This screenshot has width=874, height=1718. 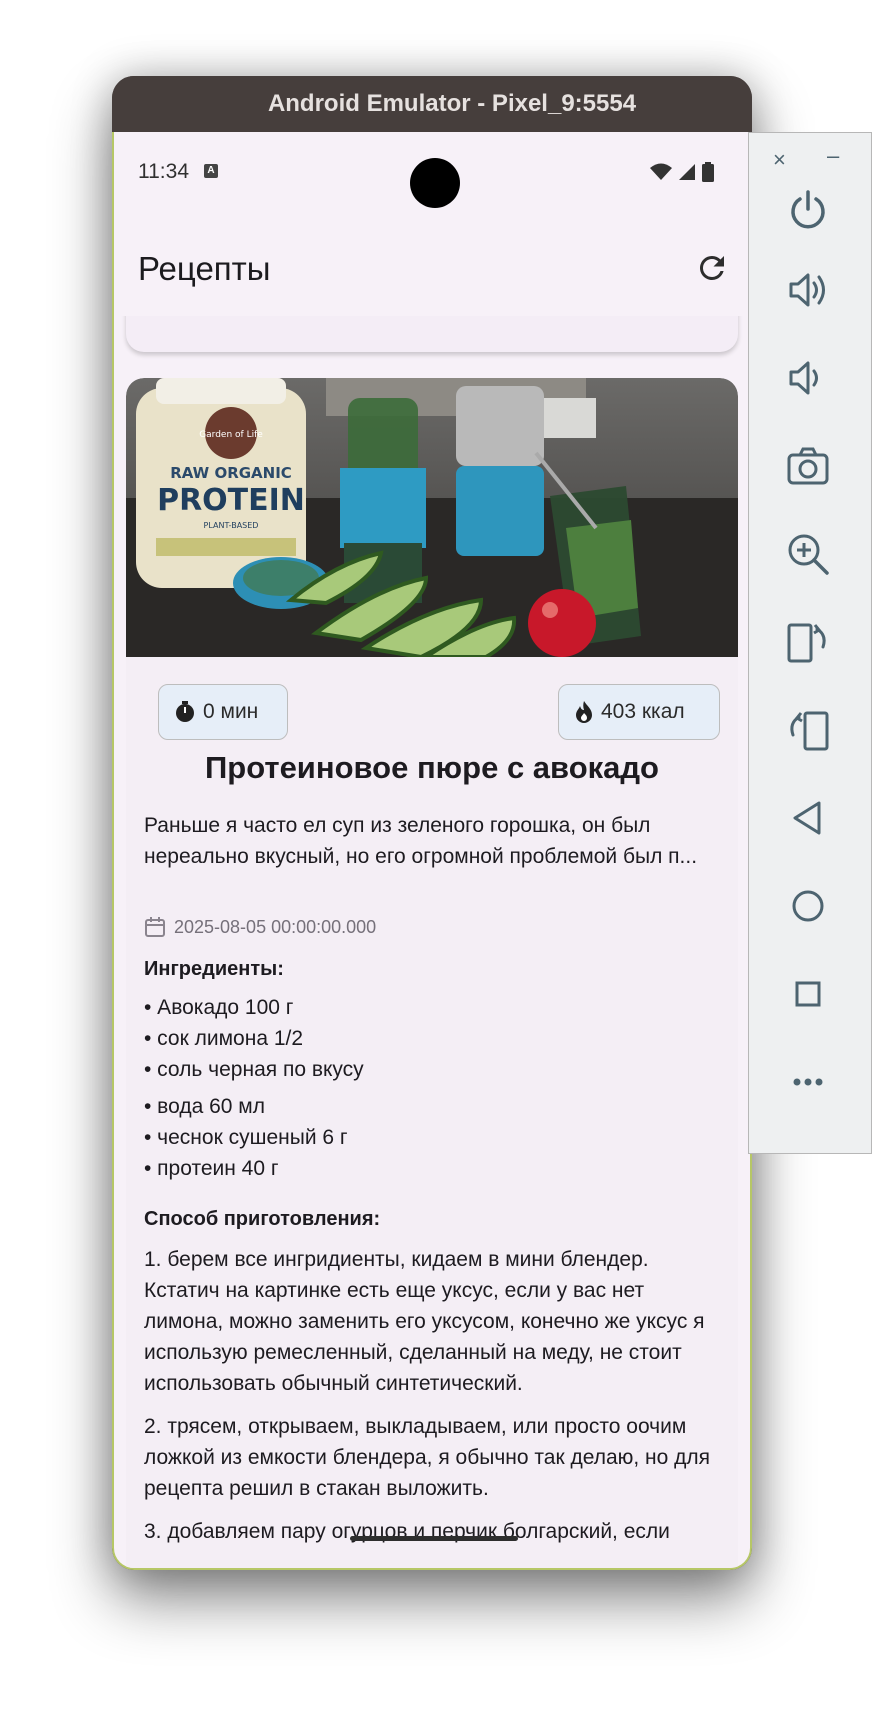 What do you see at coordinates (204, 268) in the screenshot?
I see `app-title: Рецепты` at bounding box center [204, 268].